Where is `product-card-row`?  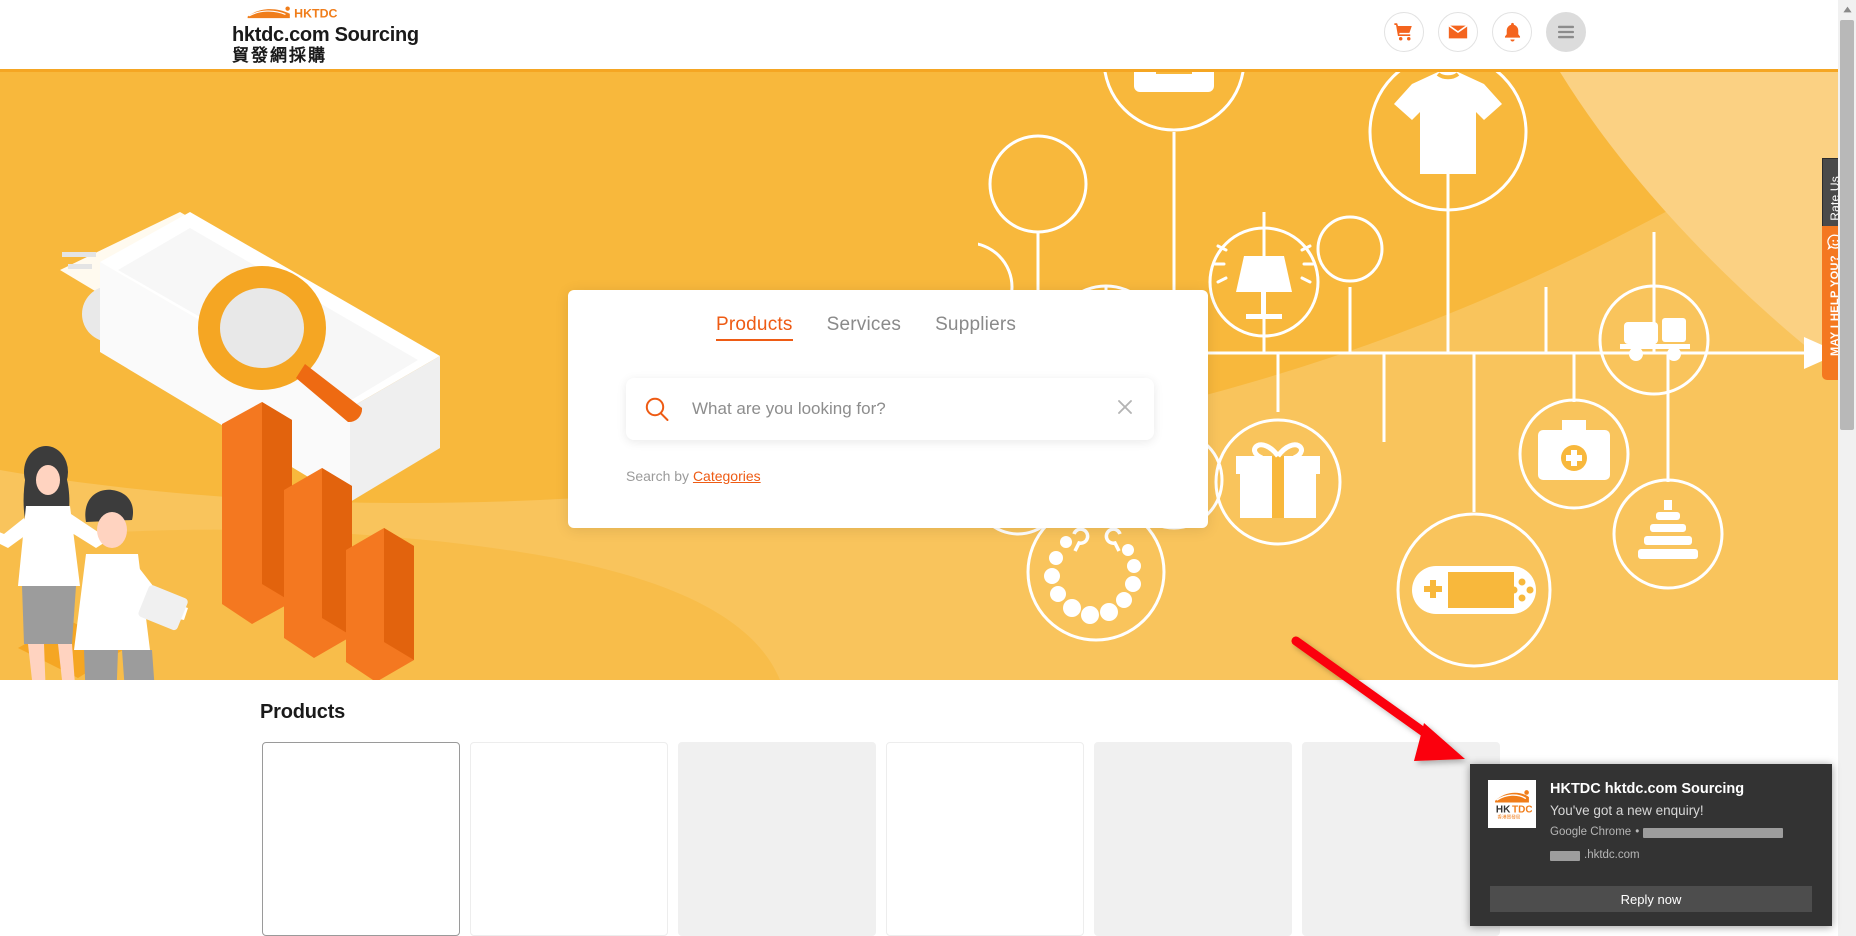 product-card-row is located at coordinates (881, 839).